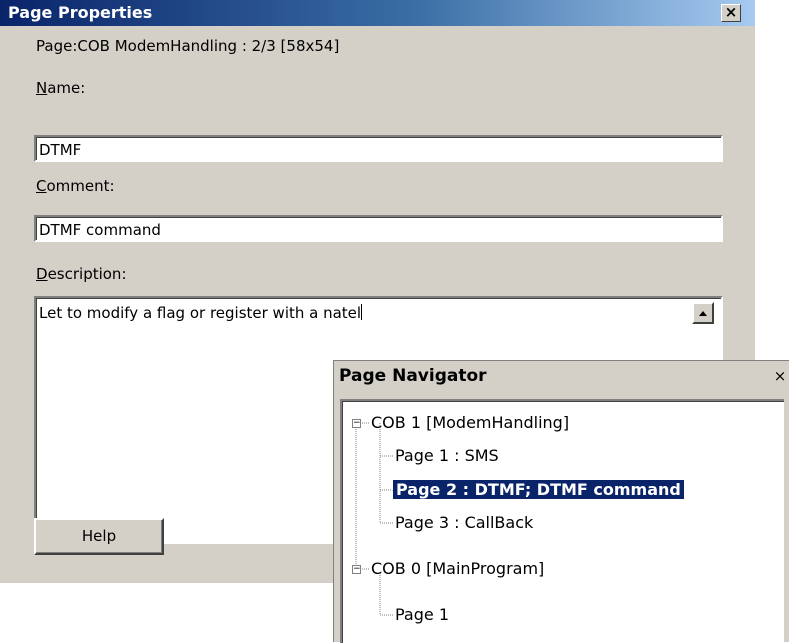 The image size is (789, 643). Describe the element at coordinates (378, 148) in the screenshot. I see `name-field: DTMF` at that location.